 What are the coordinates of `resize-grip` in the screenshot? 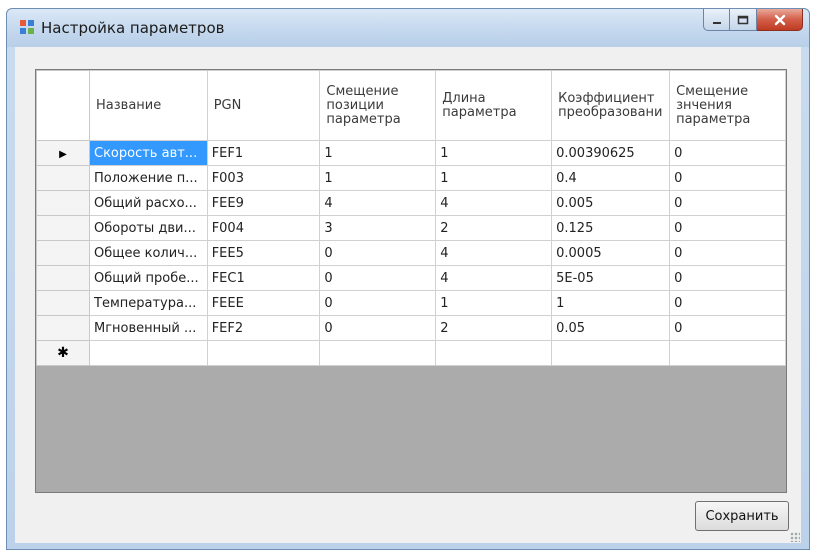 It's located at (795, 537).